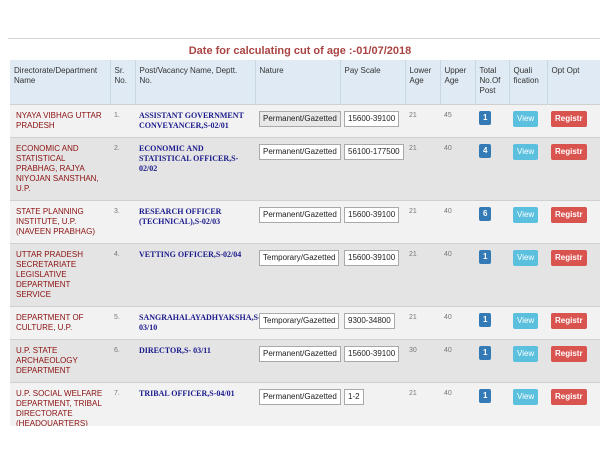 This screenshot has height=450, width=600. What do you see at coordinates (122, 322) in the screenshot?
I see `sr-no: 5.` at bounding box center [122, 322].